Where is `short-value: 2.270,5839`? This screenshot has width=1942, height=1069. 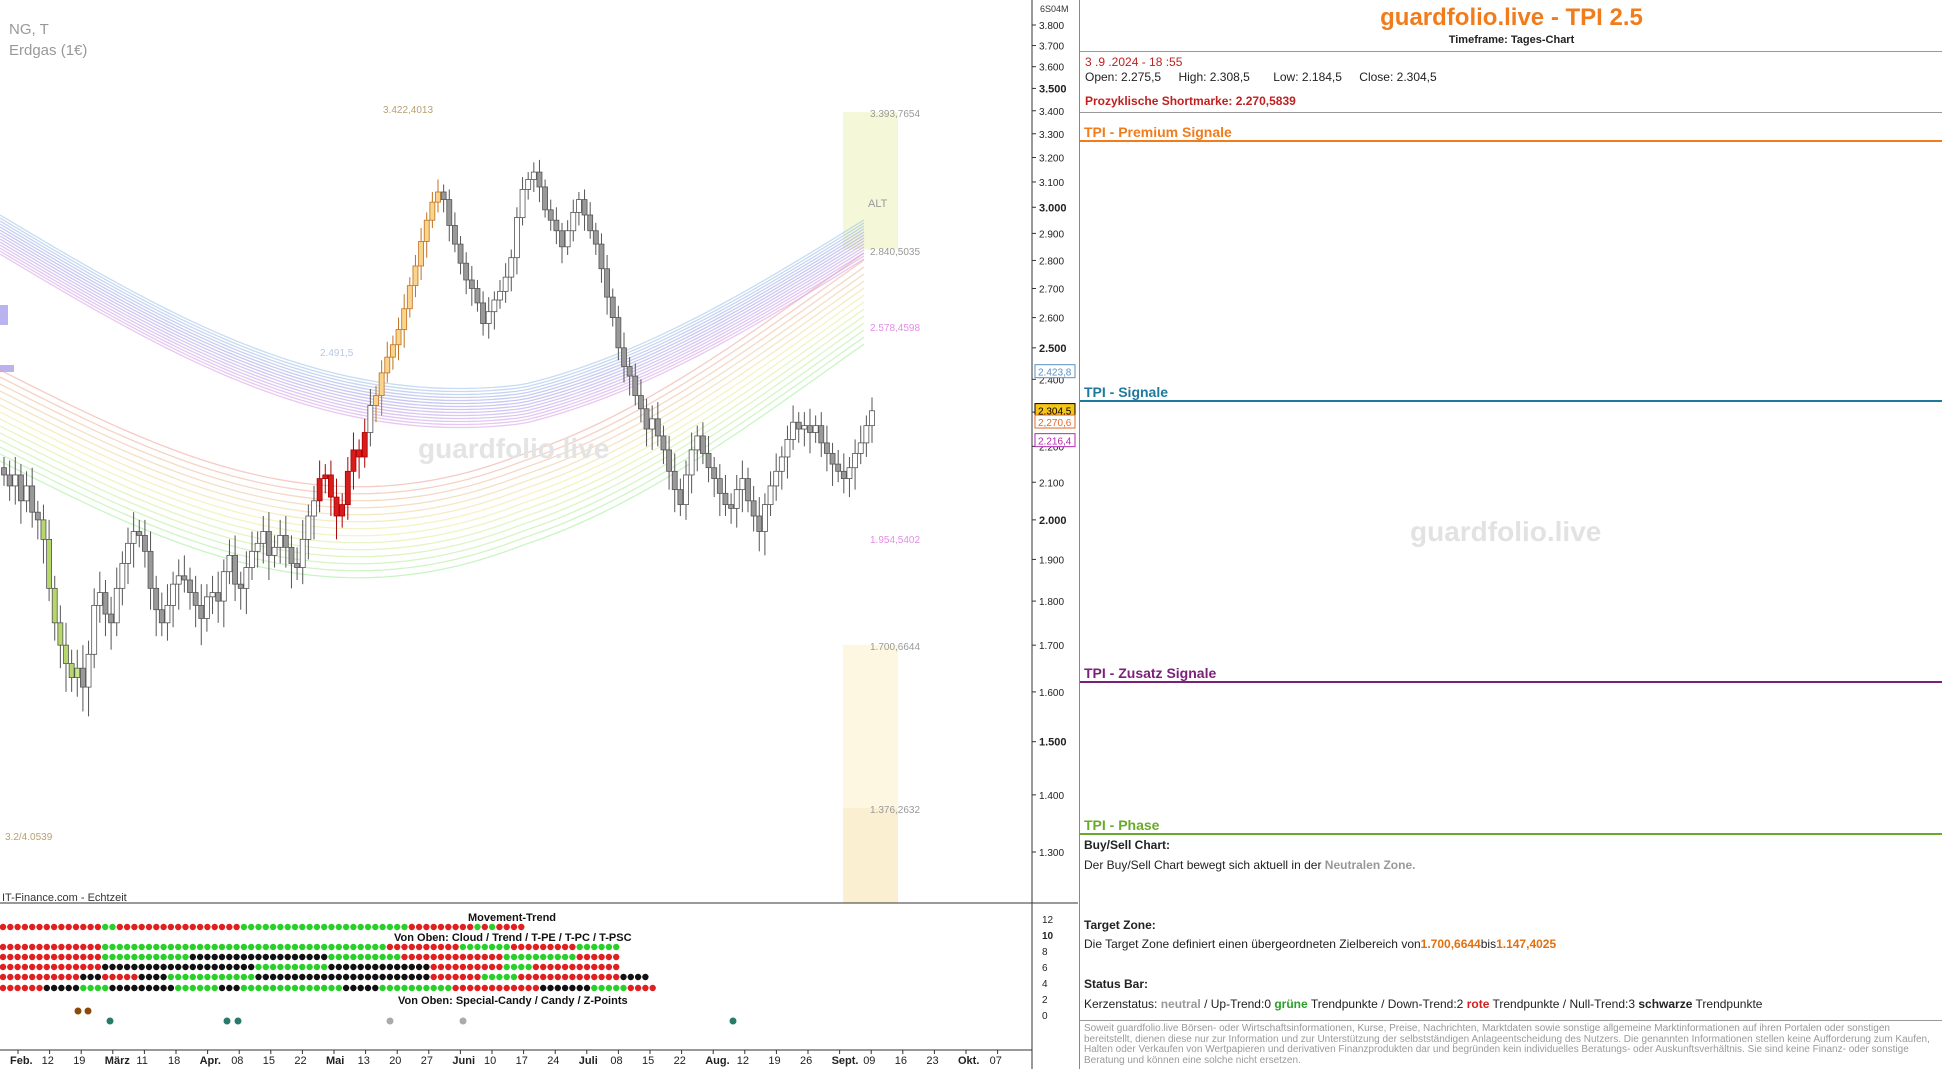
short-value: 2.270,5839 is located at coordinates (1265, 101).